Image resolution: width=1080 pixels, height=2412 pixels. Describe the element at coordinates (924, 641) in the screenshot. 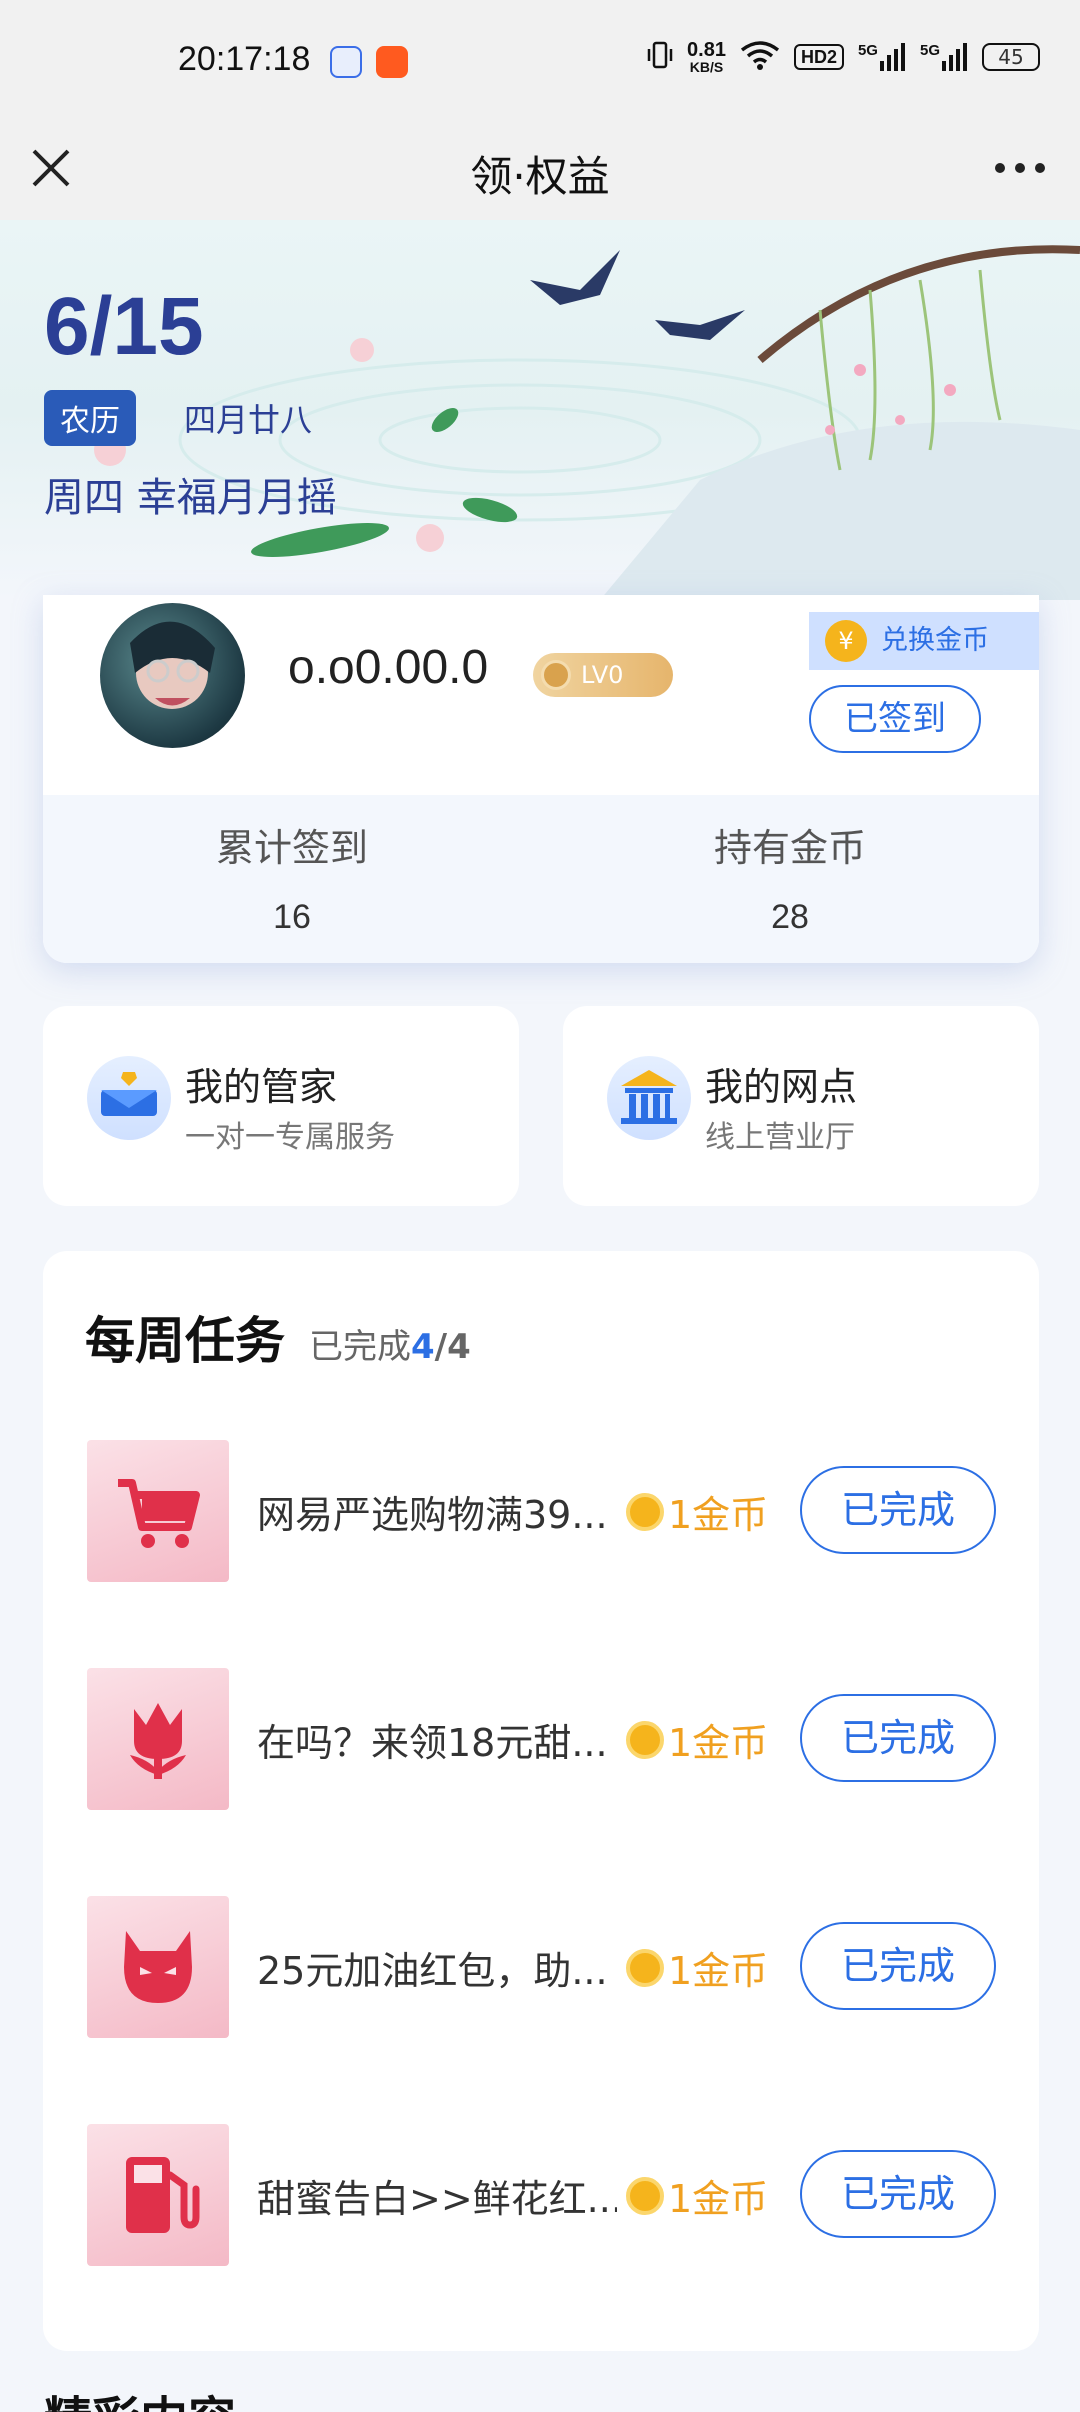

I see `exchange-coins-button: ¥ 兑换金币` at that location.